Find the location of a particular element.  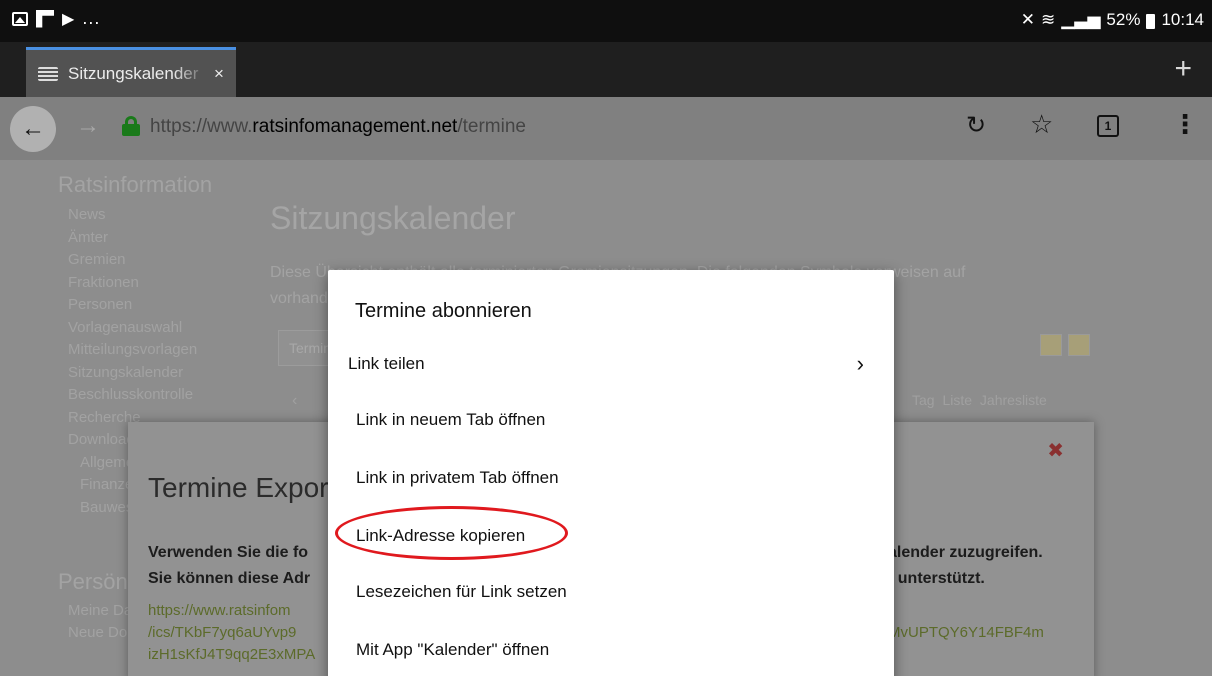

bookmark-link-item: Lesezeichen für Link setzen is located at coordinates (611, 592).